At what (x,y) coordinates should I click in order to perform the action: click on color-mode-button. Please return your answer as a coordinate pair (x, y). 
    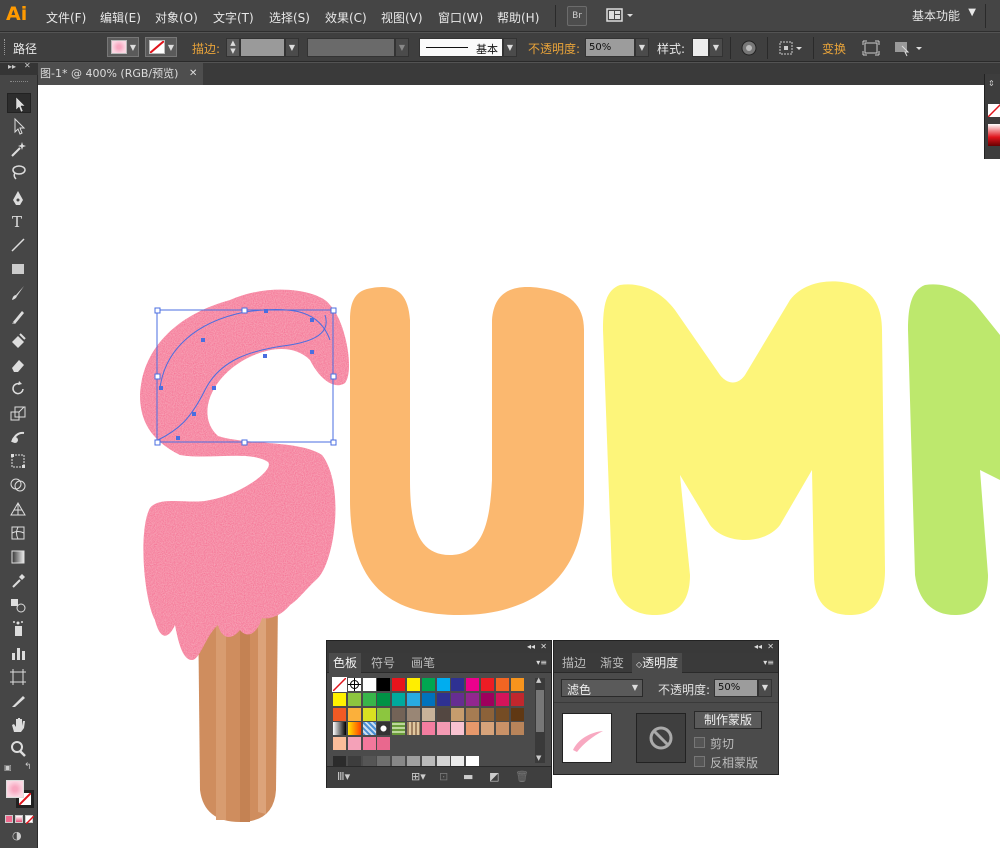
    Looking at the image, I should click on (9, 819).